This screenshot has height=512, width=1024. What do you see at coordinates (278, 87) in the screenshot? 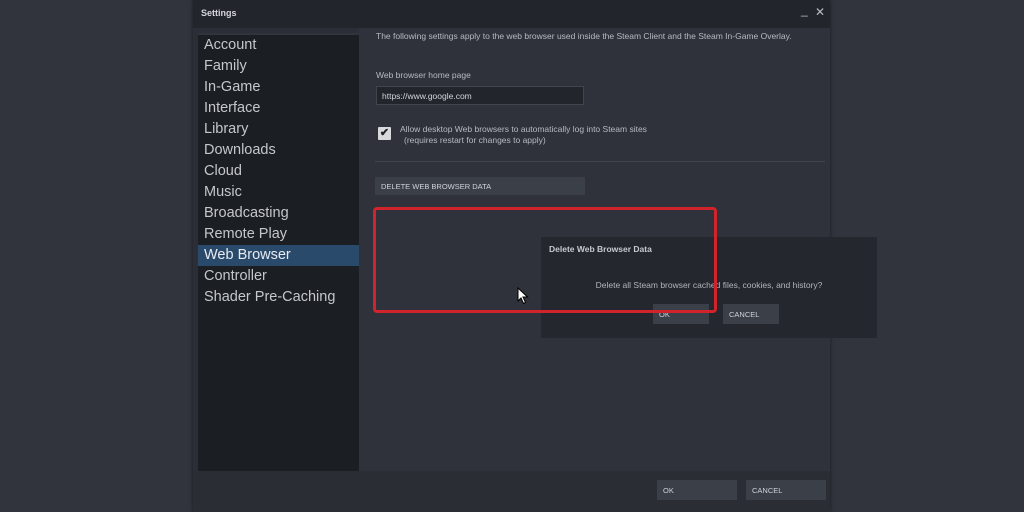
I see `sidebar-item-in-game: In-Game` at bounding box center [278, 87].